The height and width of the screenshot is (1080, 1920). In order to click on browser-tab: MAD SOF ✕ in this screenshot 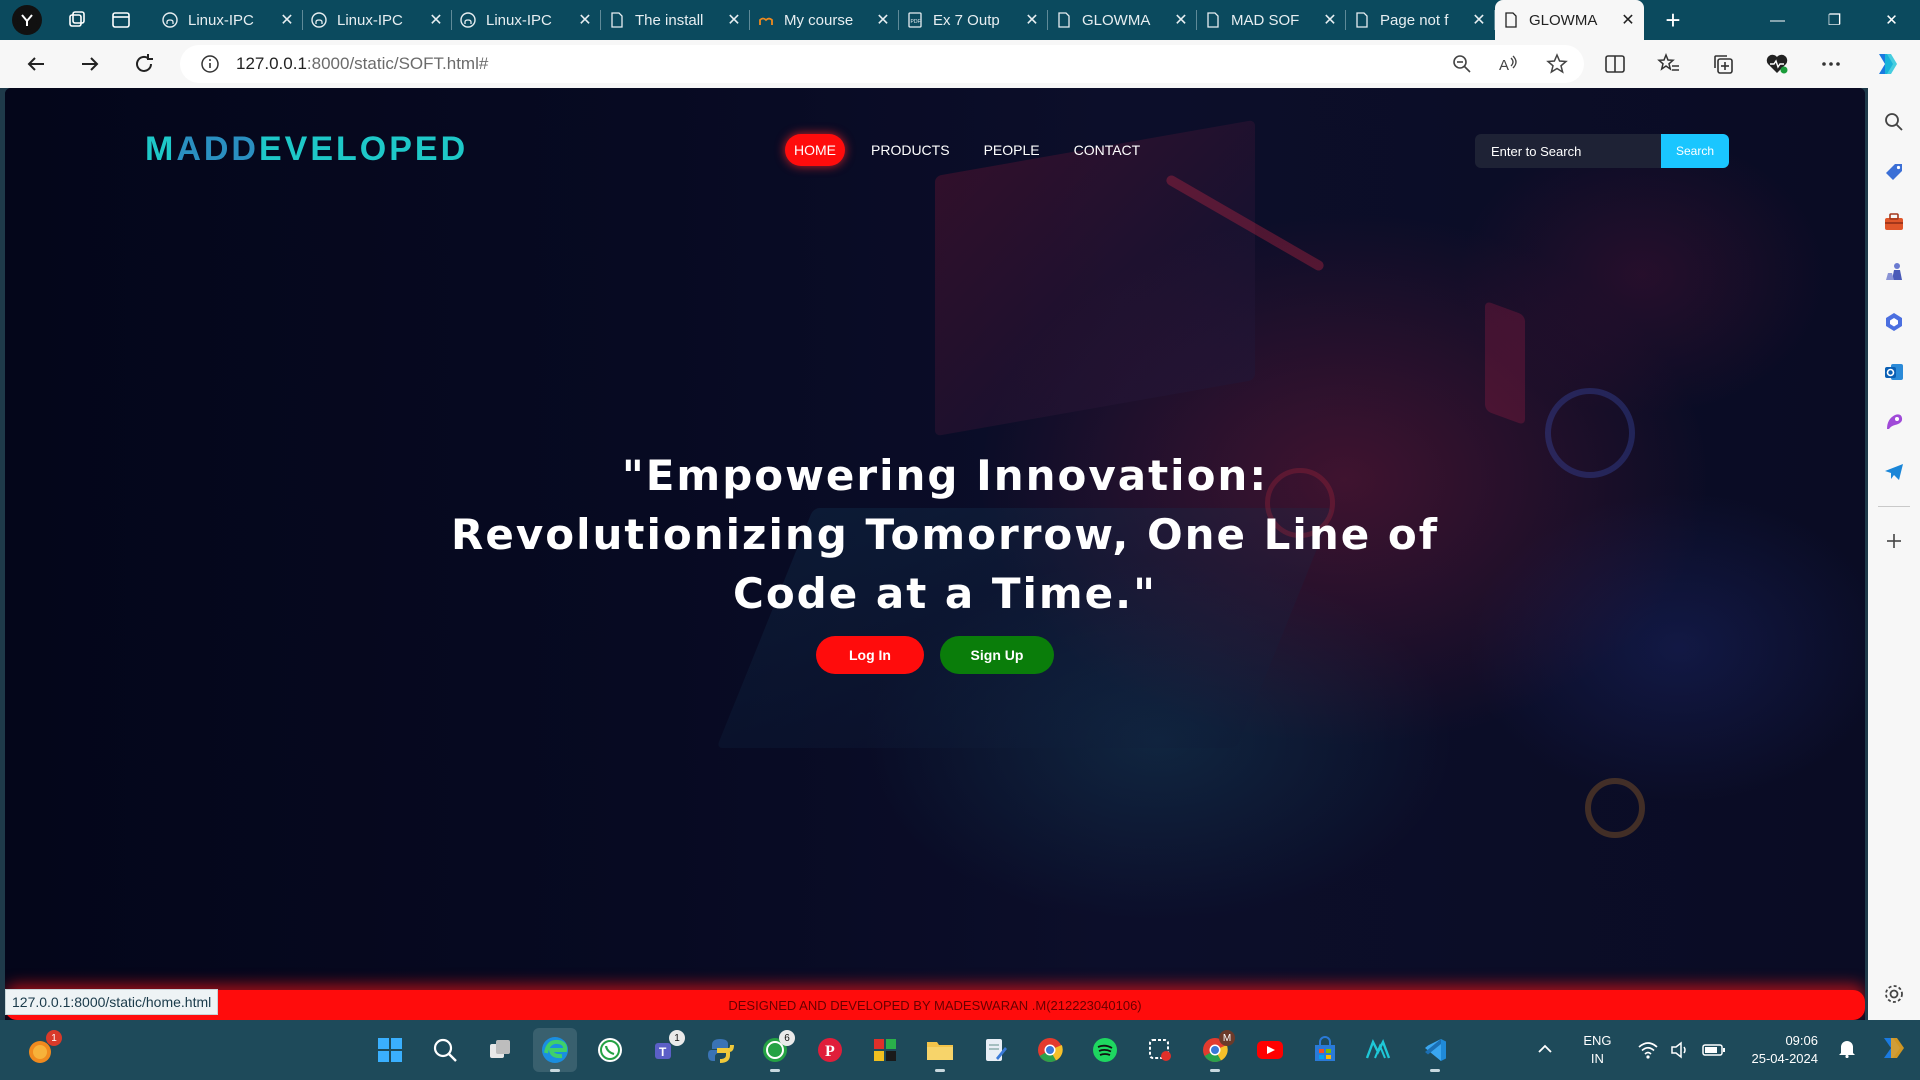, I will do `click(1271, 20)`.